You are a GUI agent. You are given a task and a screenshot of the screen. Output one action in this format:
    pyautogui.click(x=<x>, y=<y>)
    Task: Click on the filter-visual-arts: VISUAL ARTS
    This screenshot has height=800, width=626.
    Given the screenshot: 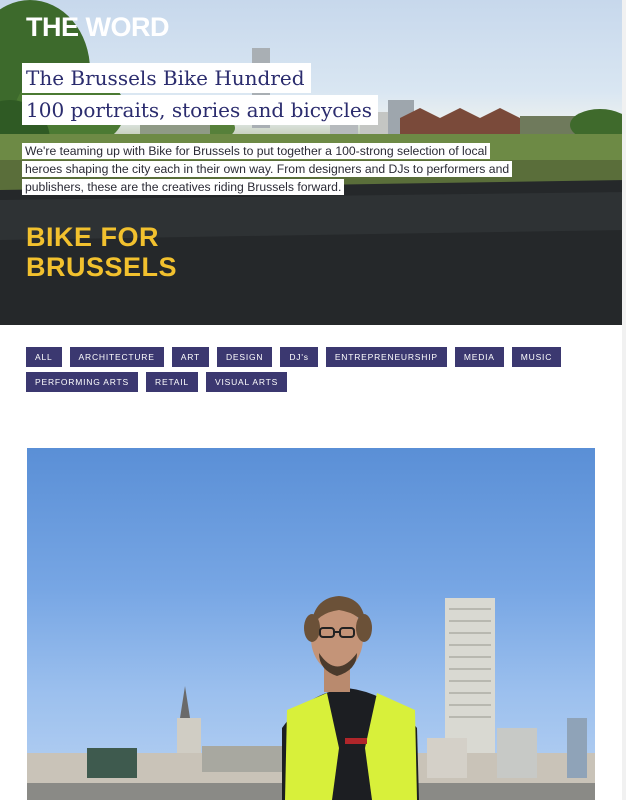 What is the action you would take?
    pyautogui.click(x=246, y=382)
    